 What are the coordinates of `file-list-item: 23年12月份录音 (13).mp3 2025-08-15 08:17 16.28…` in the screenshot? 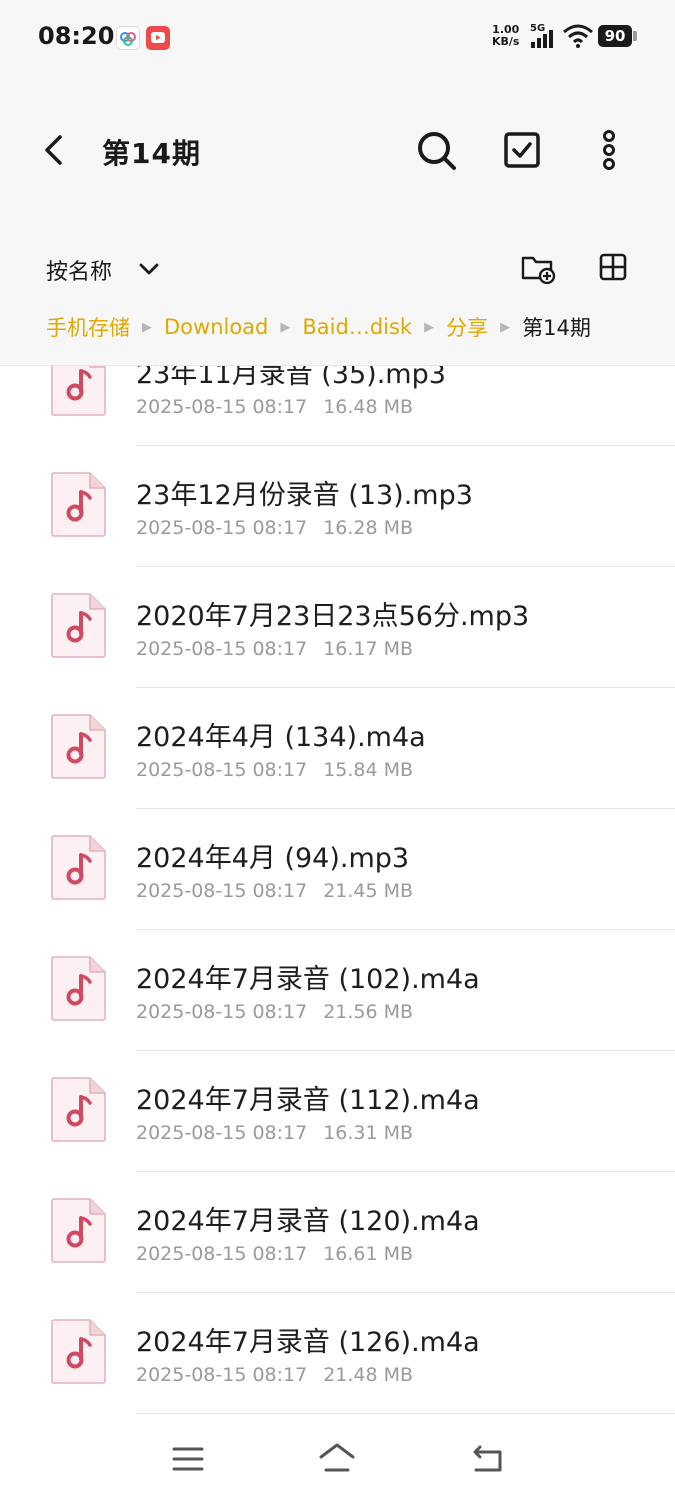 It's located at (337, 506).